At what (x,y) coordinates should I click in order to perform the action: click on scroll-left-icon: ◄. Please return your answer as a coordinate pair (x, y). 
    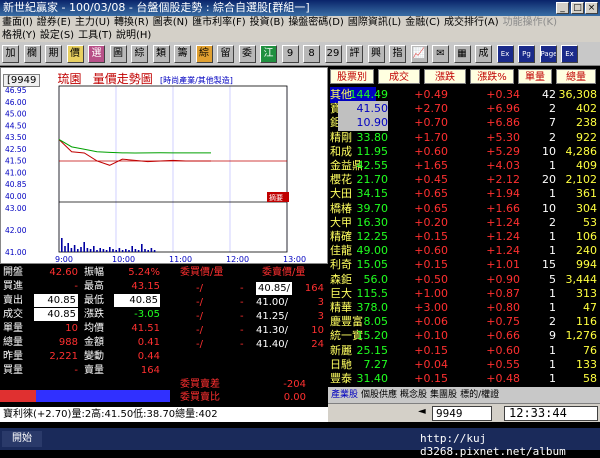
    Looking at the image, I should click on (422, 411).